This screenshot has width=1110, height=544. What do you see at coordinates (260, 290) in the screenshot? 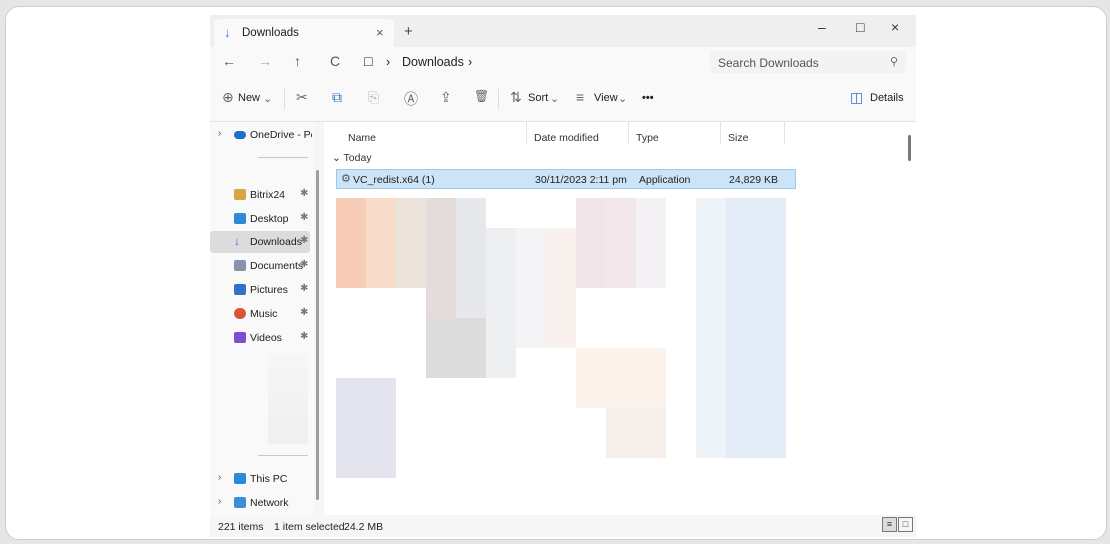
I see `sidebar-item-pictures: Pictures ✱` at bounding box center [260, 290].